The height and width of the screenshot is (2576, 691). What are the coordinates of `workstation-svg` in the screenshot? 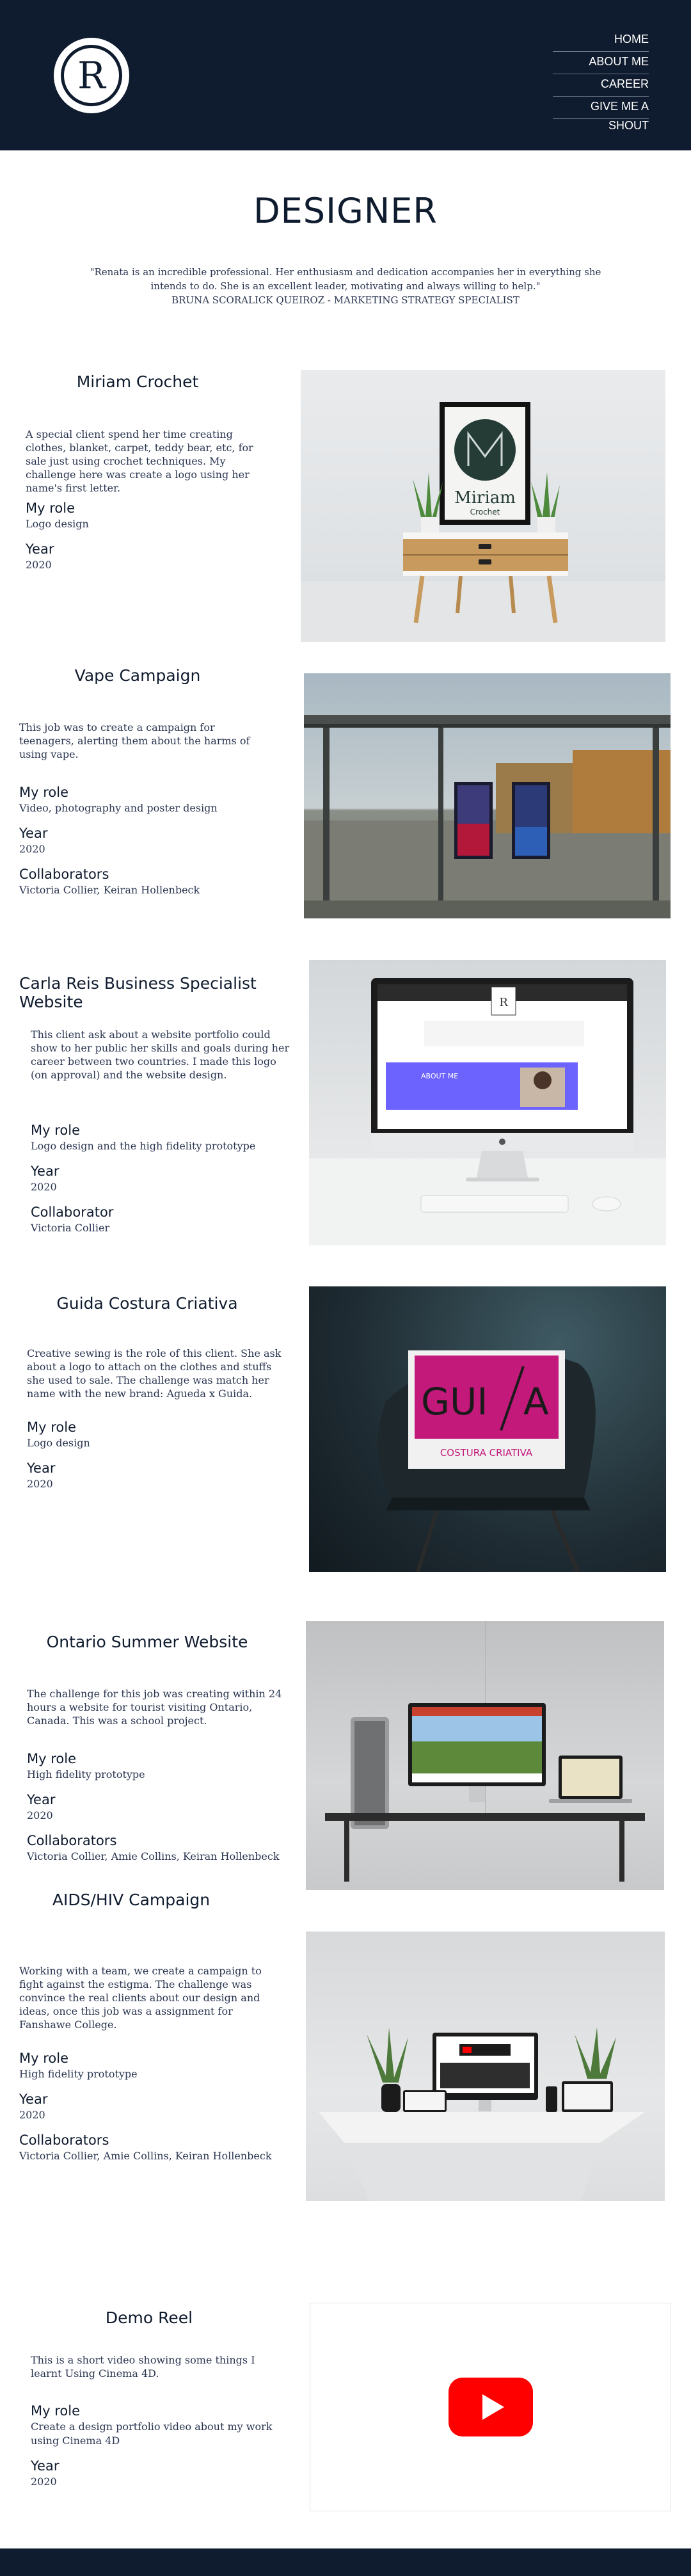 It's located at (485, 1751).